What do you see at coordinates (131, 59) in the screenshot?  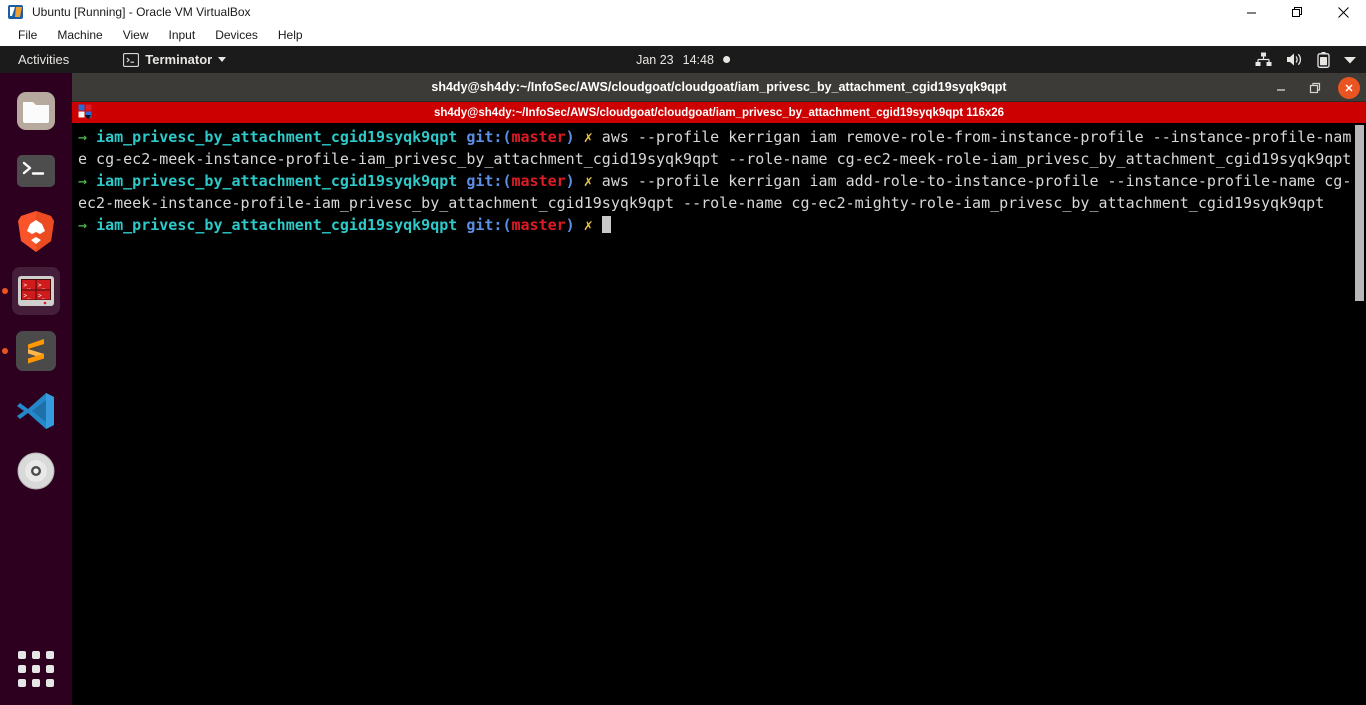 I see `terminal-app-icon` at bounding box center [131, 59].